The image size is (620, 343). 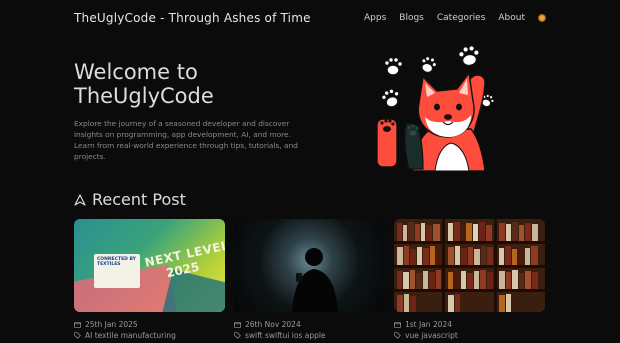 I want to click on post-tags: AI textile manufacturing, so click(x=130, y=335).